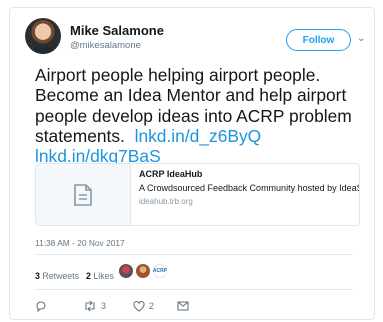  What do you see at coordinates (104, 306) in the screenshot?
I see `retweet-count: 3` at bounding box center [104, 306].